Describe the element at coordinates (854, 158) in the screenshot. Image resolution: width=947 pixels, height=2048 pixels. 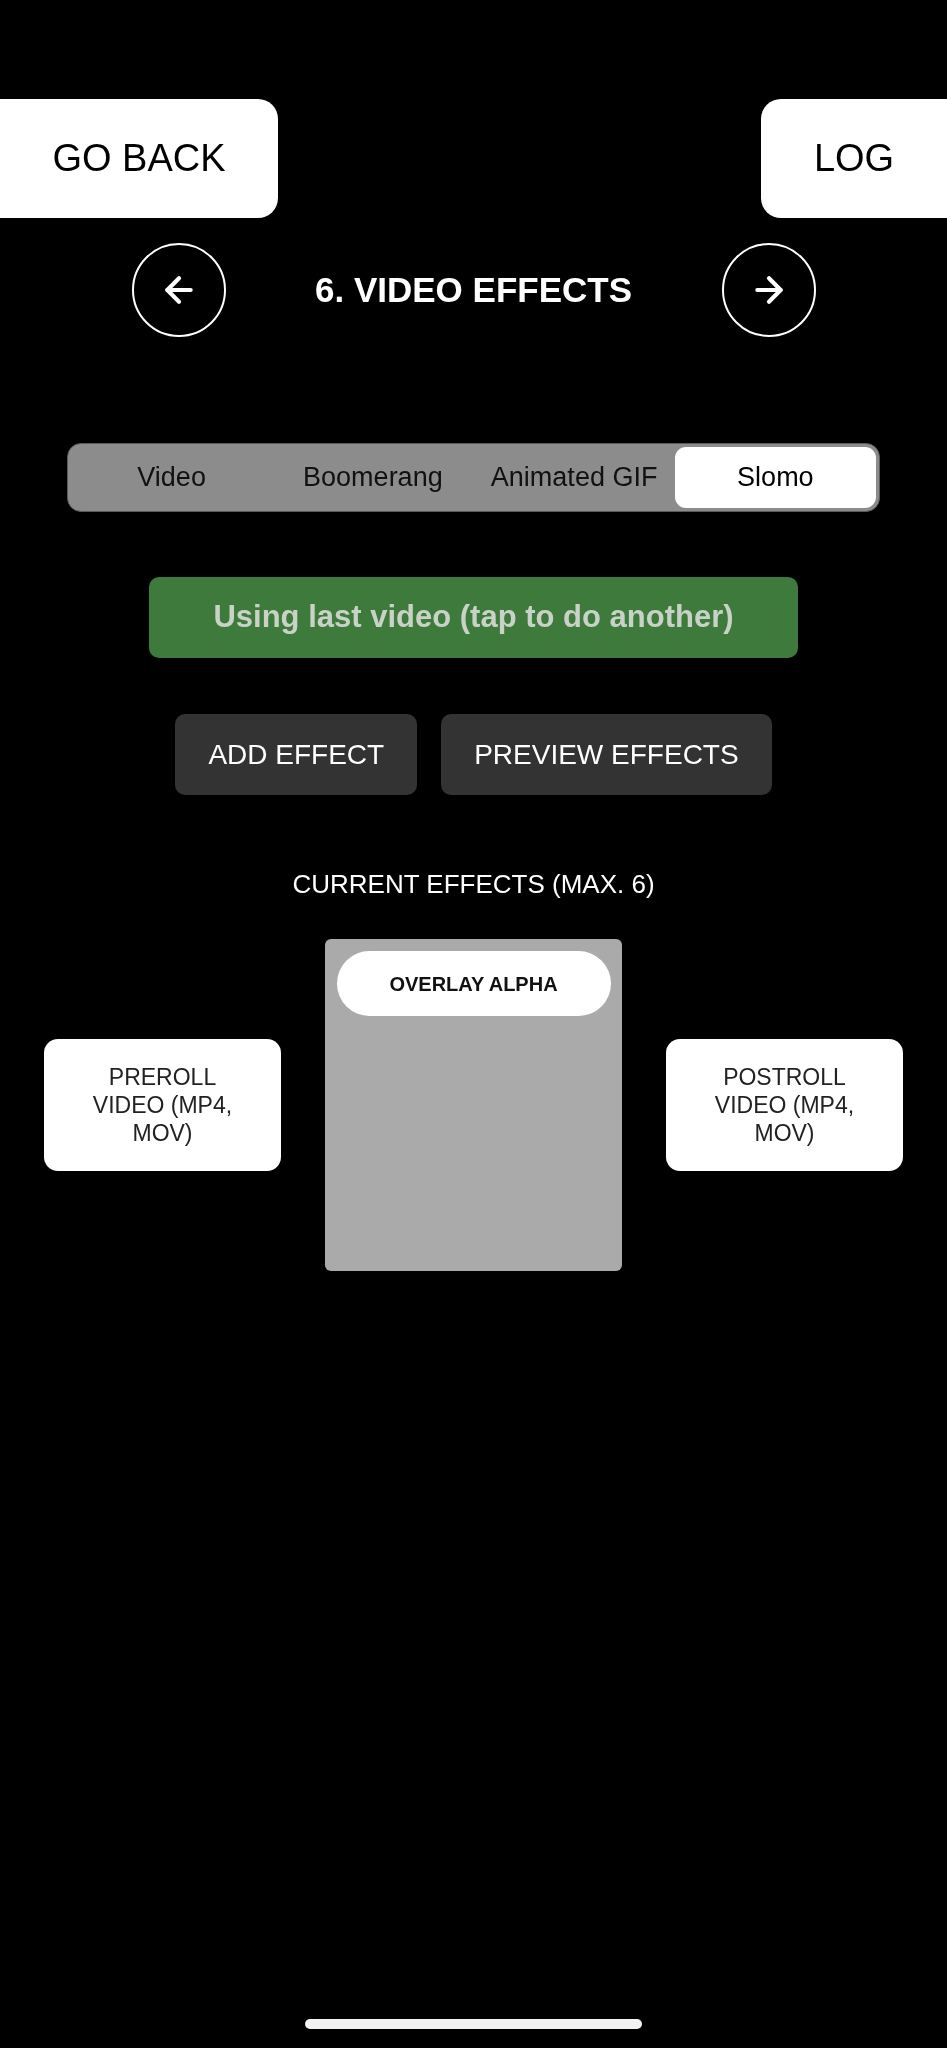
I see `log-button: LOG` at that location.